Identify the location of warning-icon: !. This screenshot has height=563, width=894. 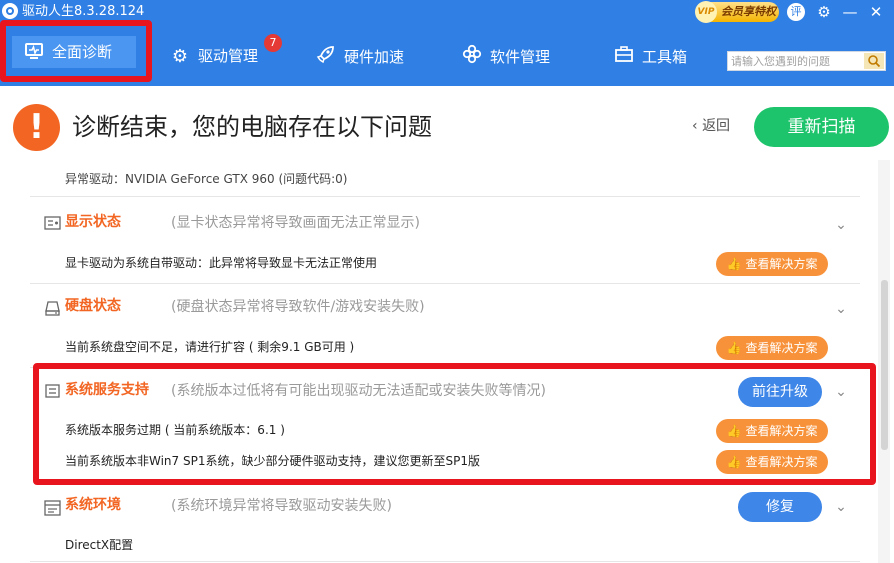
(36, 127).